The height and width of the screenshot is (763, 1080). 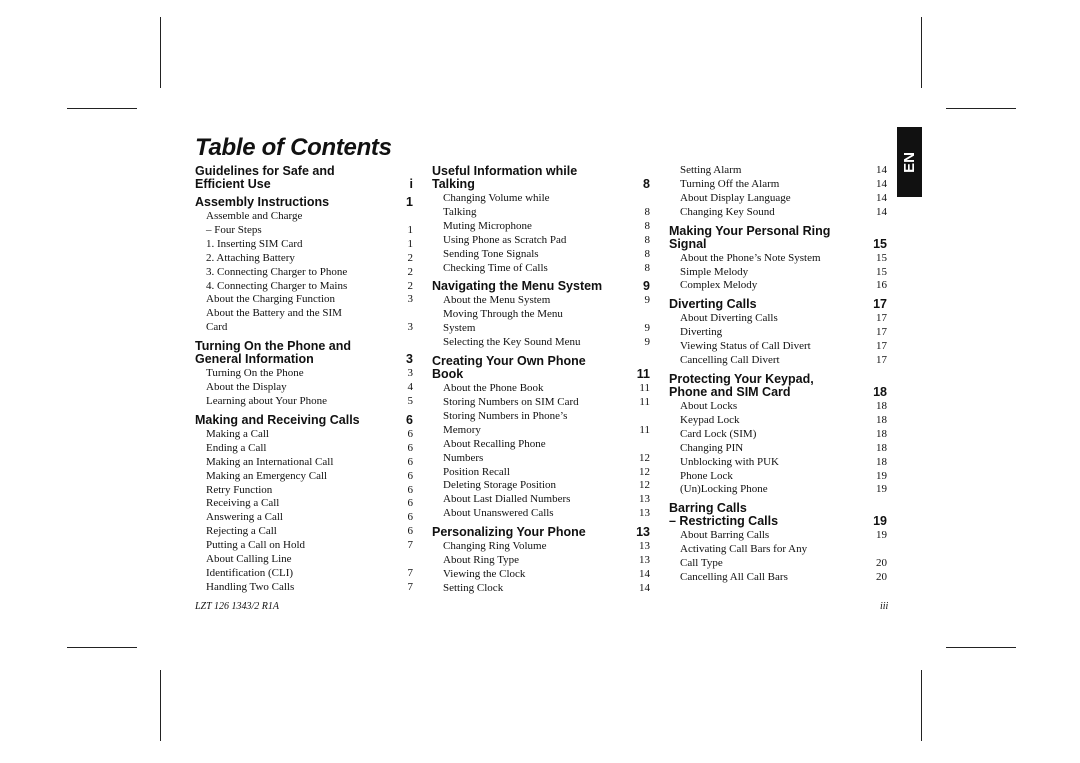 I want to click on toc-entry-title: Making a Call, so click(x=237, y=435).